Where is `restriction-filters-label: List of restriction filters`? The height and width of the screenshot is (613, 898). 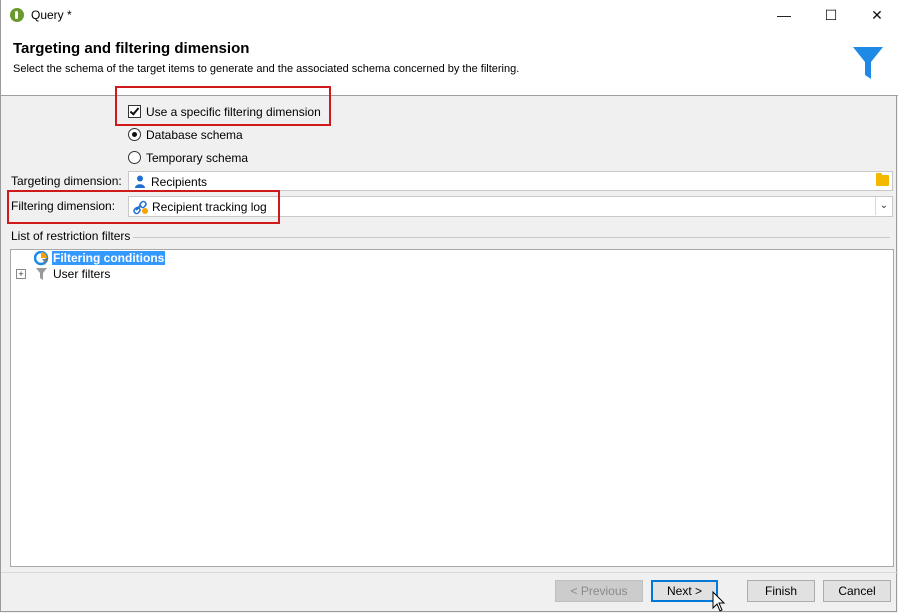 restriction-filters-label: List of restriction filters is located at coordinates (72, 236).